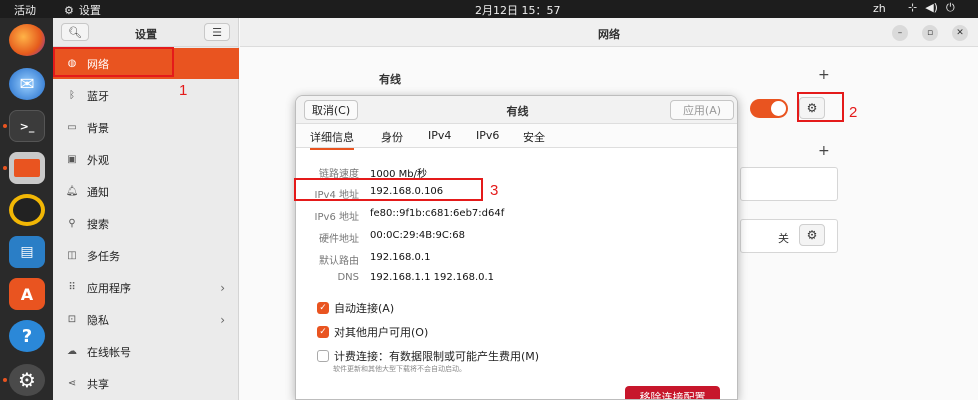 The width and height of the screenshot is (978, 400). I want to click on maximize-icon: ▫, so click(930, 33).